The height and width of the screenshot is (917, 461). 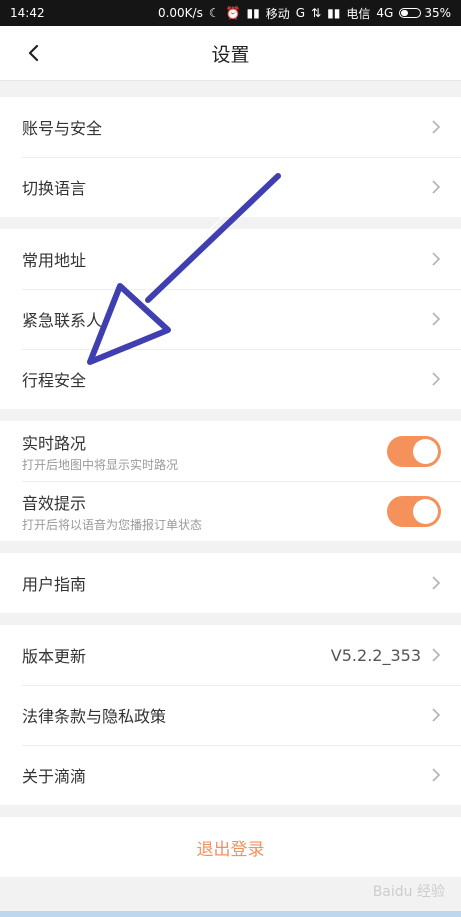 I want to click on battery-fill, so click(x=404, y=13).